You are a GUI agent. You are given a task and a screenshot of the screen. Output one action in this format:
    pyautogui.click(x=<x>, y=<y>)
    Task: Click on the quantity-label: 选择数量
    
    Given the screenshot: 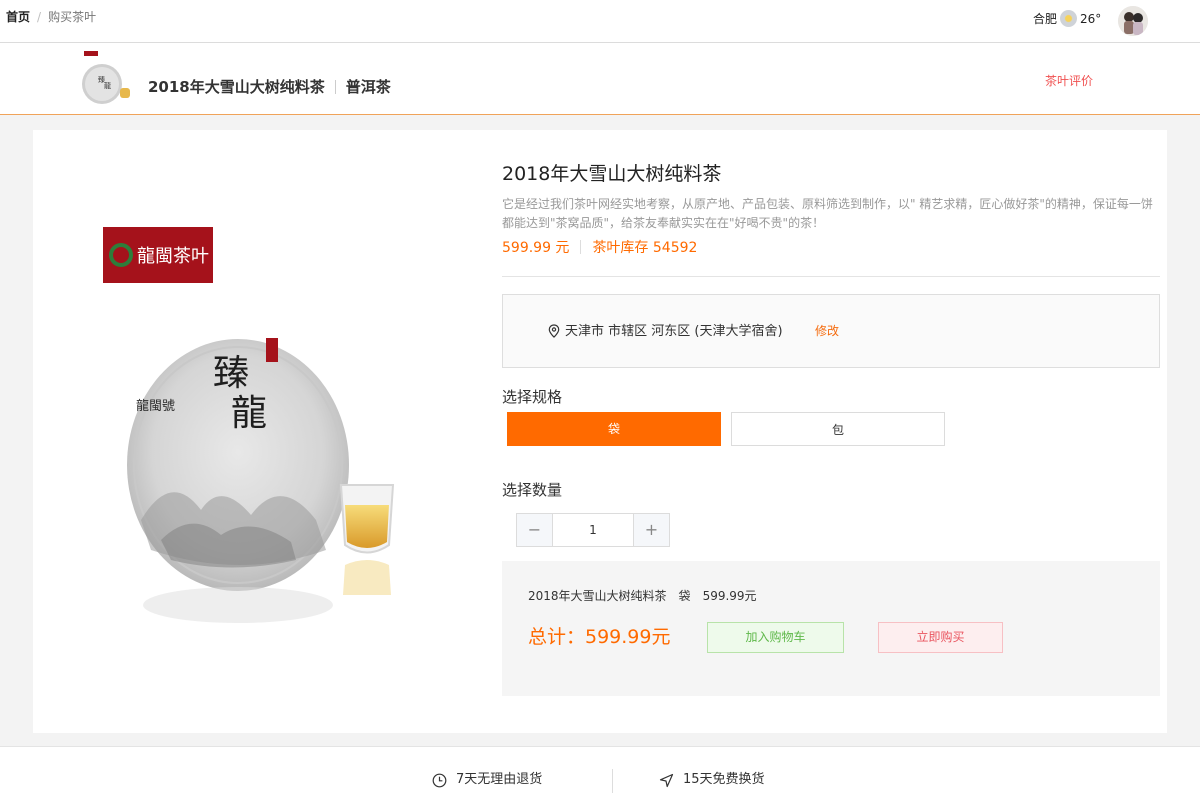 What is the action you would take?
    pyautogui.click(x=532, y=490)
    